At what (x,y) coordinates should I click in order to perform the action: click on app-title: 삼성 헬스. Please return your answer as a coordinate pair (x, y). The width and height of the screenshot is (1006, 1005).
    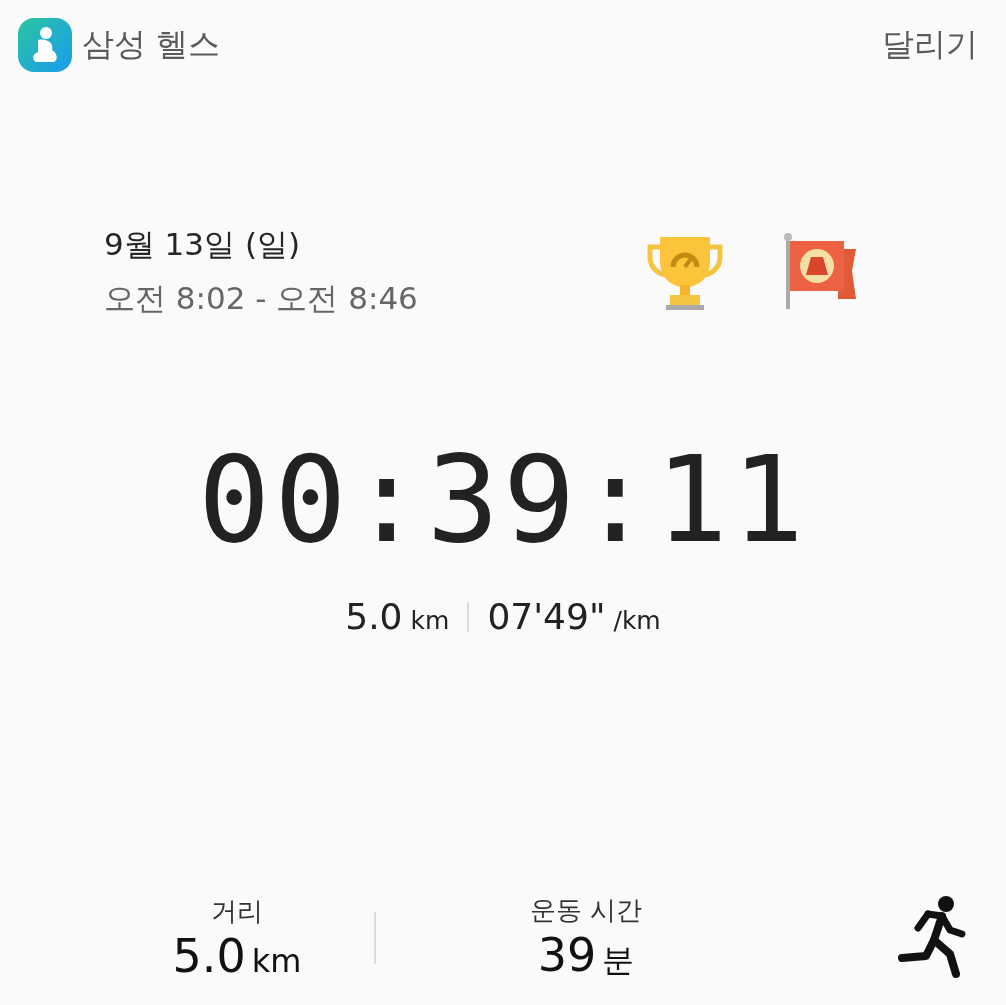
    Looking at the image, I should click on (151, 44).